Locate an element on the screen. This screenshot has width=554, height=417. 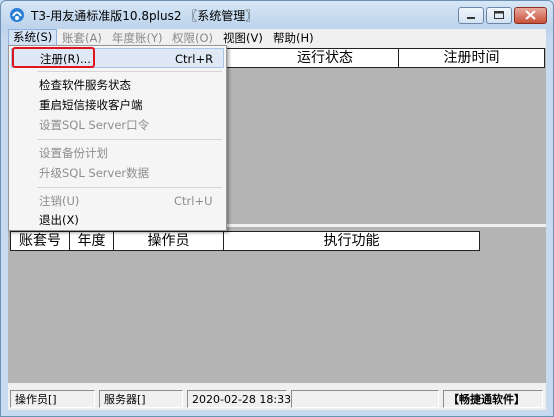
column-register-time: 注册时间 is located at coordinates (471, 58).